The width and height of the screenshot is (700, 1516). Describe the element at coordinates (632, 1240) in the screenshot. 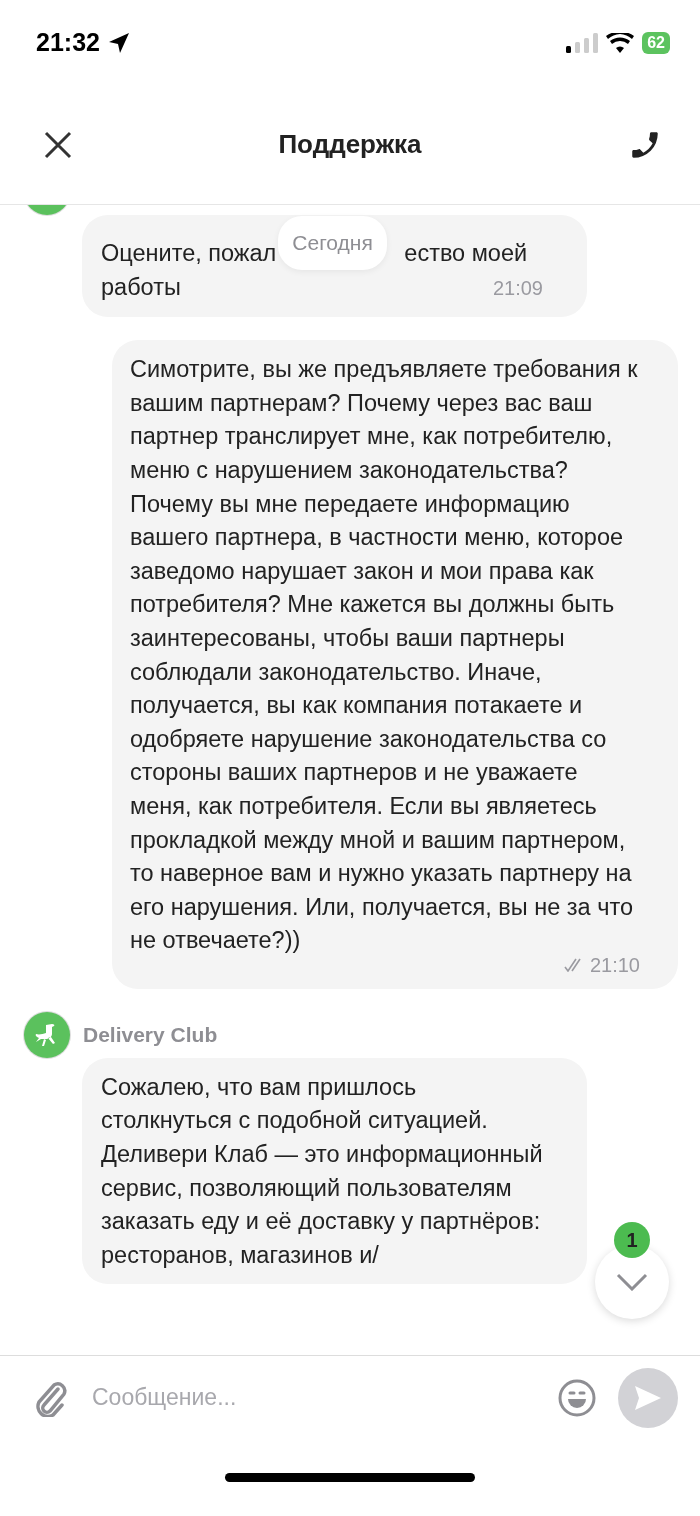

I see `unread-count: 1` at that location.